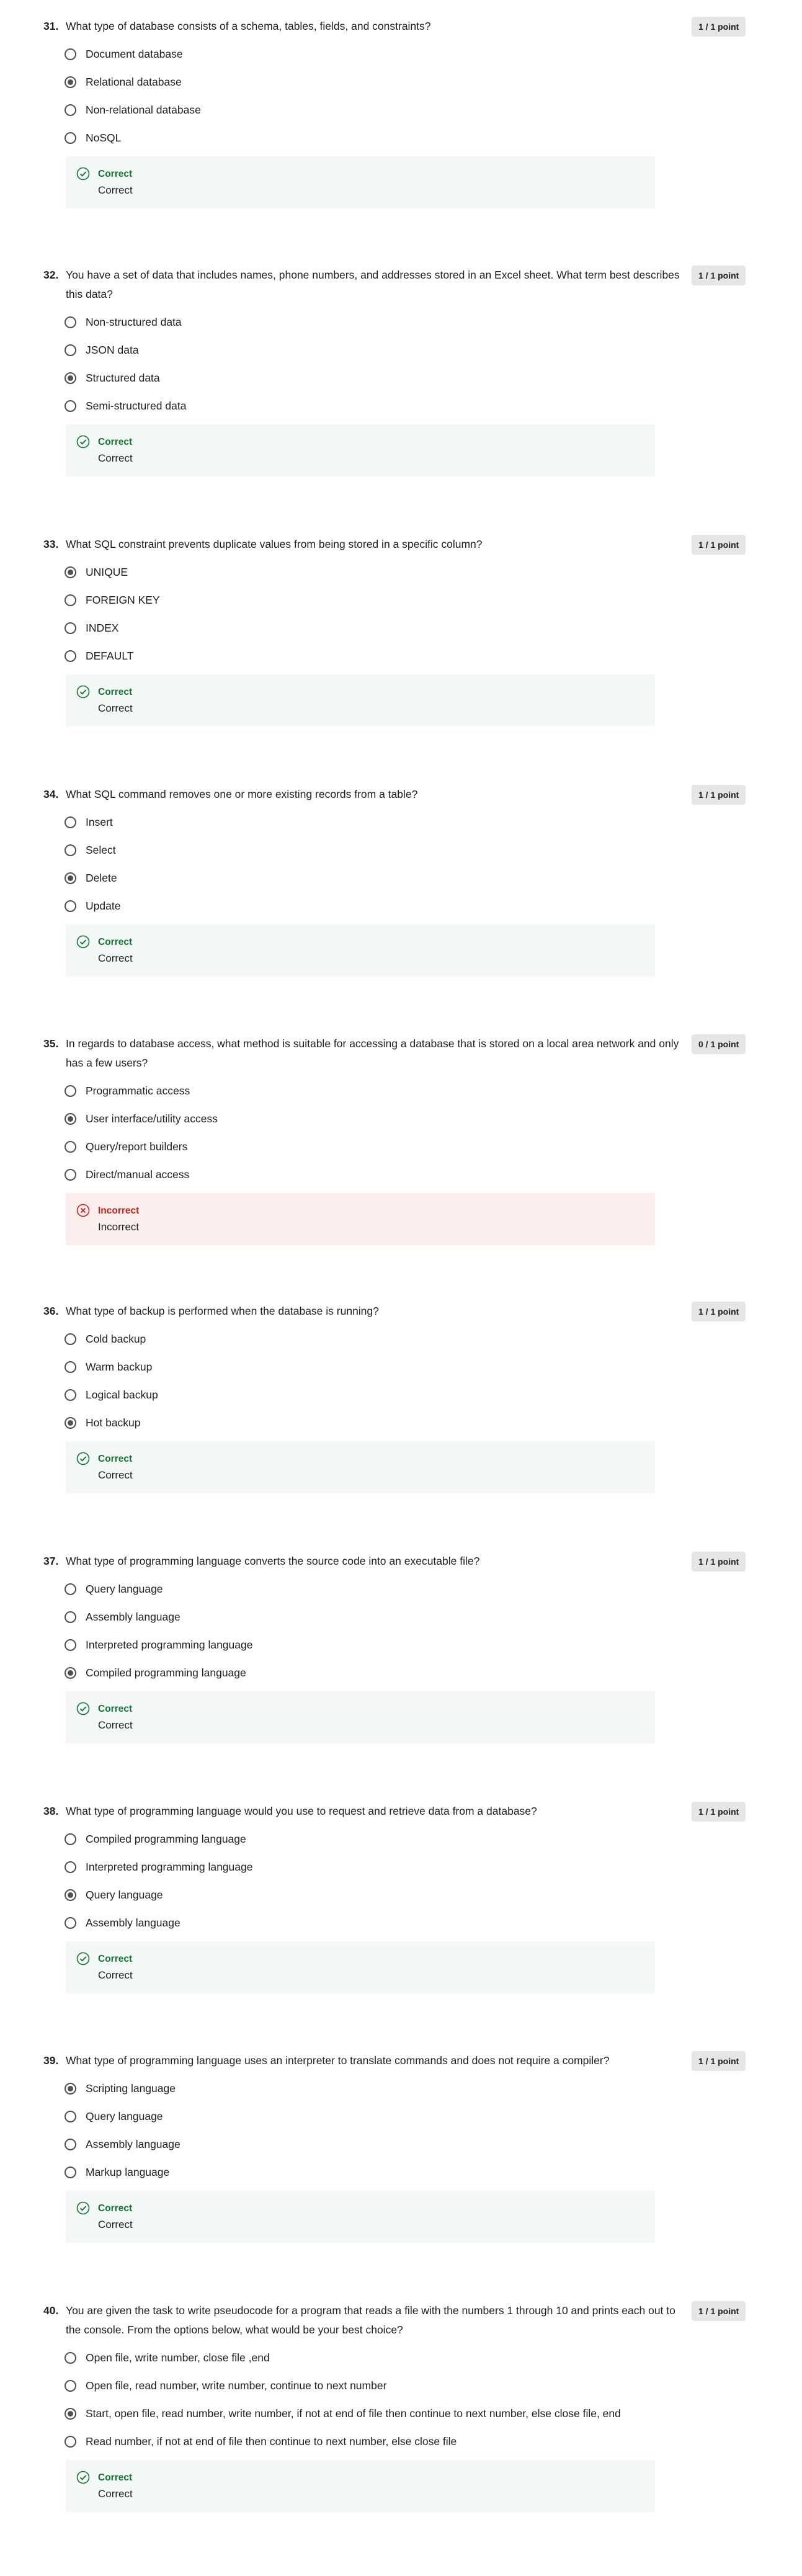 This screenshot has width=802, height=2576. Describe the element at coordinates (375, 850) in the screenshot. I see `option-1: Select` at that location.